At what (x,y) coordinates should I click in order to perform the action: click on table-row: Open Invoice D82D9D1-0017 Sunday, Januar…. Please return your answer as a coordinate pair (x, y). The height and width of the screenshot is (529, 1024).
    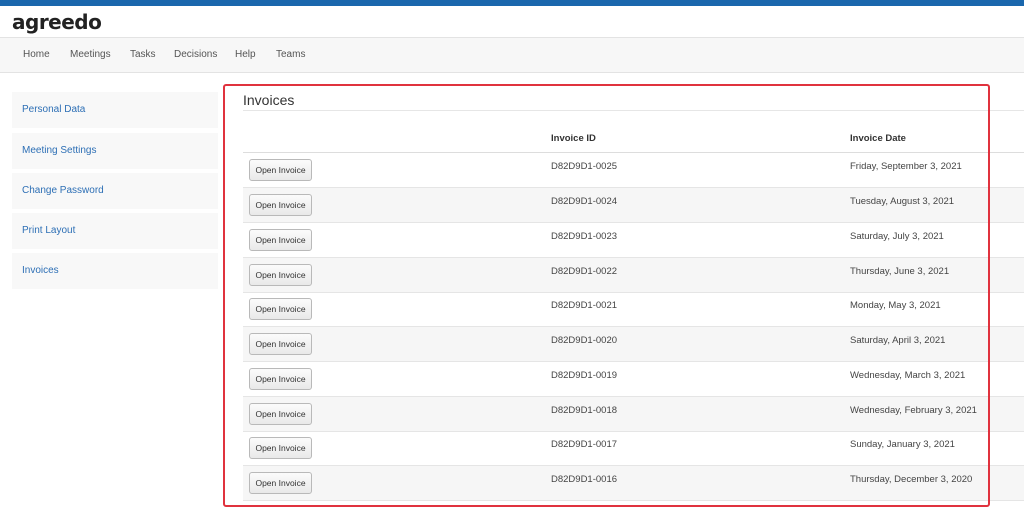
    Looking at the image, I should click on (633, 448).